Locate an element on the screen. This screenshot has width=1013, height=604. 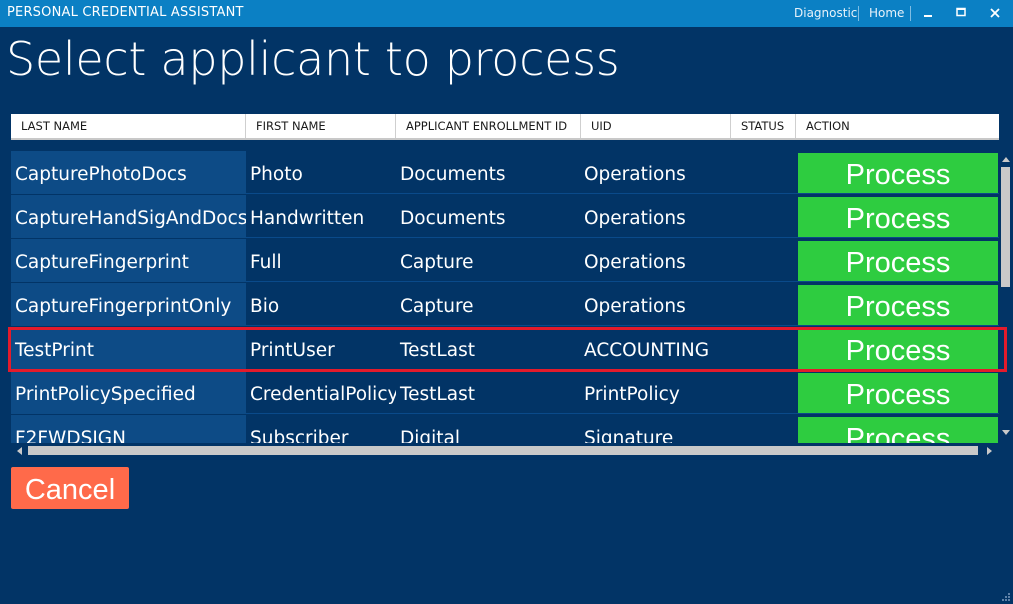
close-button is located at coordinates (995, 13).